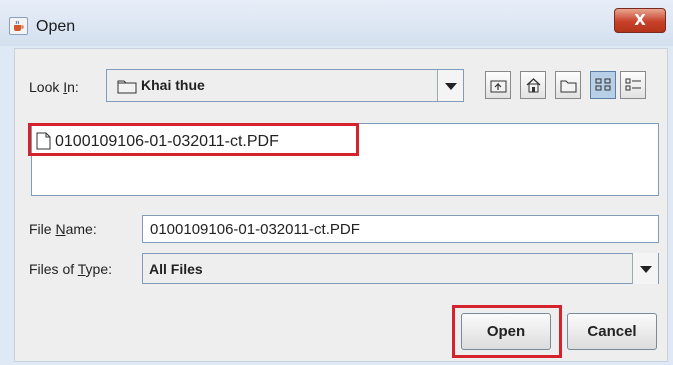 The height and width of the screenshot is (365, 673). What do you see at coordinates (127, 87) in the screenshot?
I see `folder-icon` at bounding box center [127, 87].